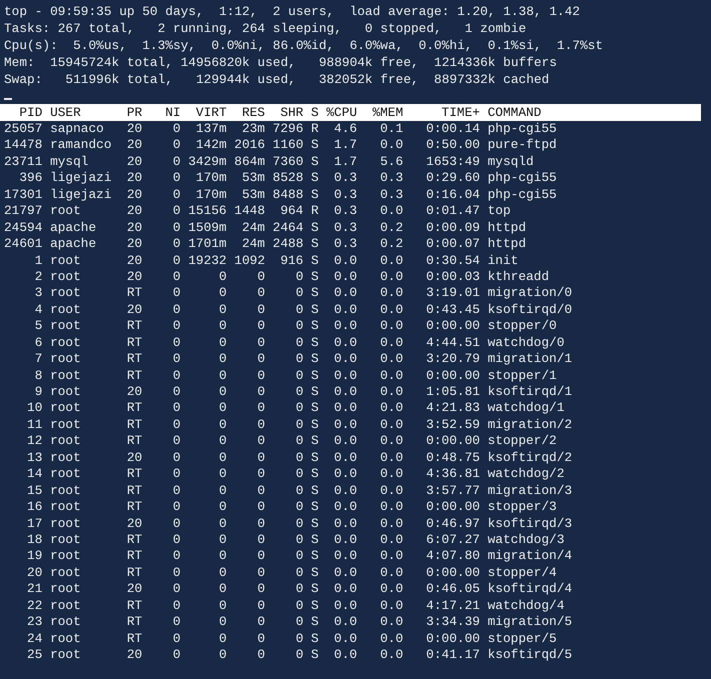 This screenshot has width=711, height=679. Describe the element at coordinates (526, 408) in the screenshot. I see `table-cell: watchdog/1` at that location.